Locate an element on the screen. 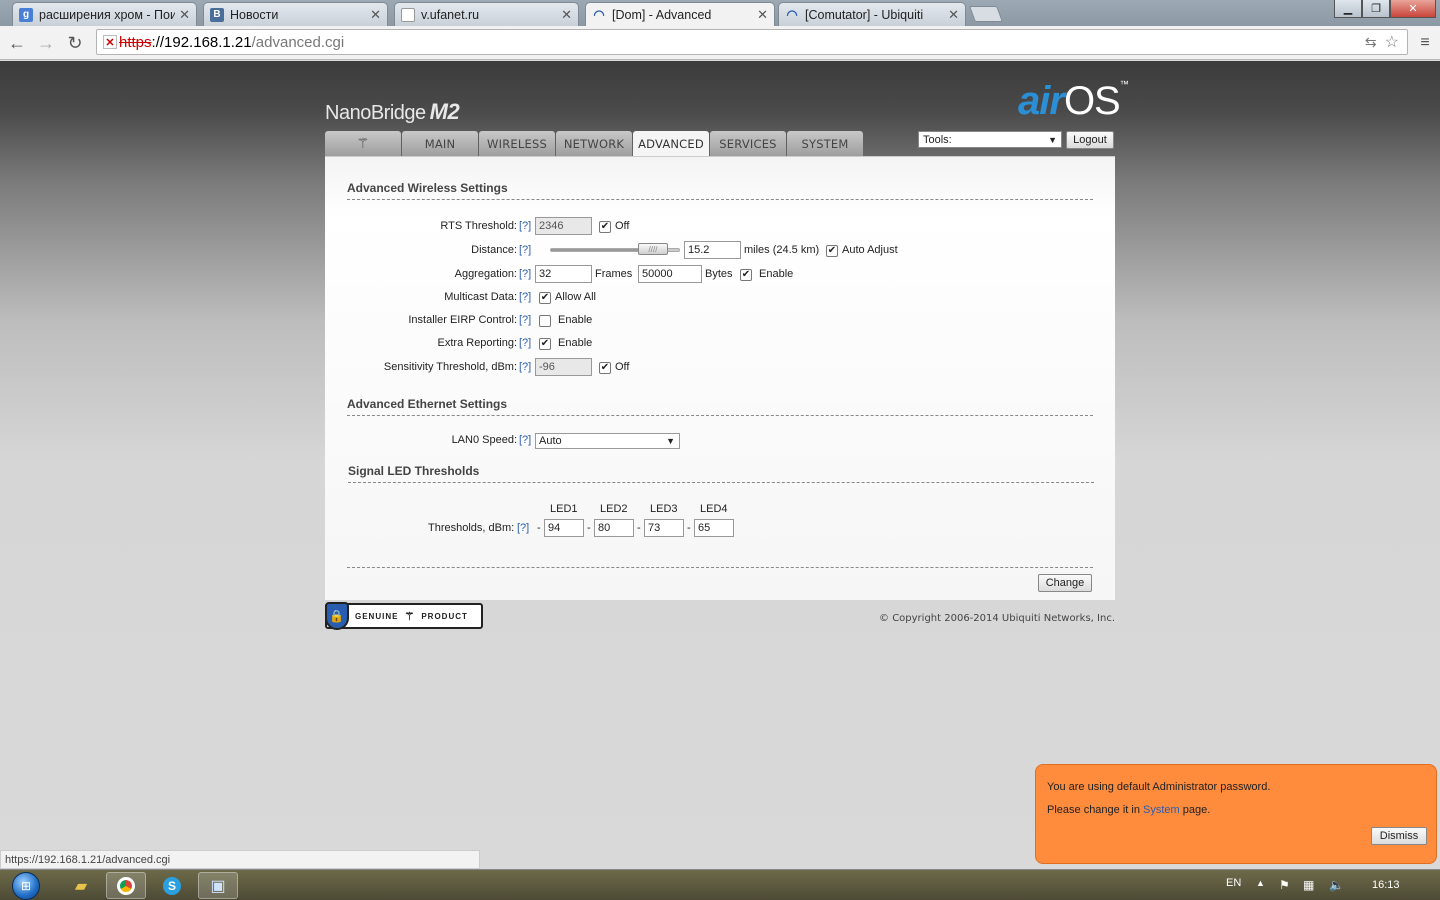 The image size is (1440, 900). thresholds-label: Thresholds, dBm: is located at coordinates (471, 528).